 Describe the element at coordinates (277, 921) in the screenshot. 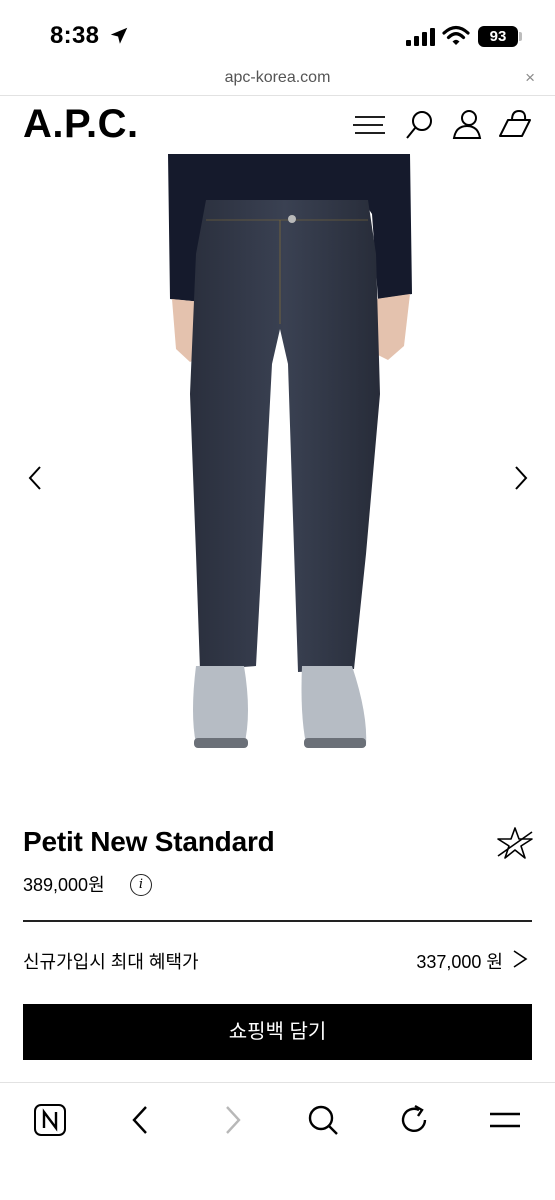

I see `divider` at that location.